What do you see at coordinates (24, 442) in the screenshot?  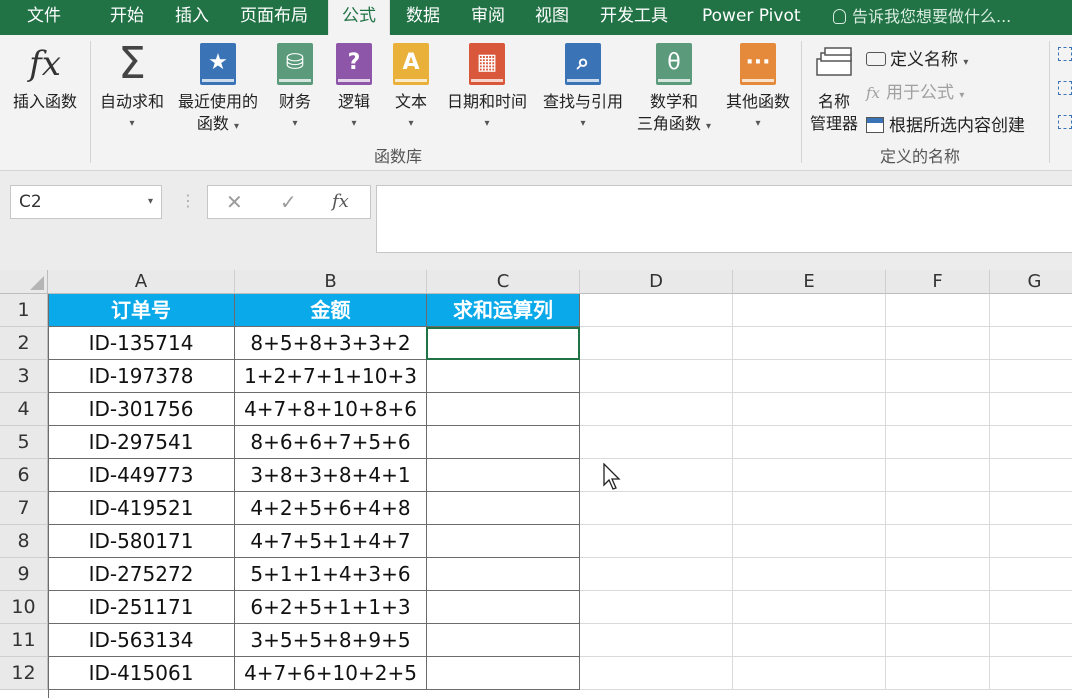 I see `row-header-5: 5` at bounding box center [24, 442].